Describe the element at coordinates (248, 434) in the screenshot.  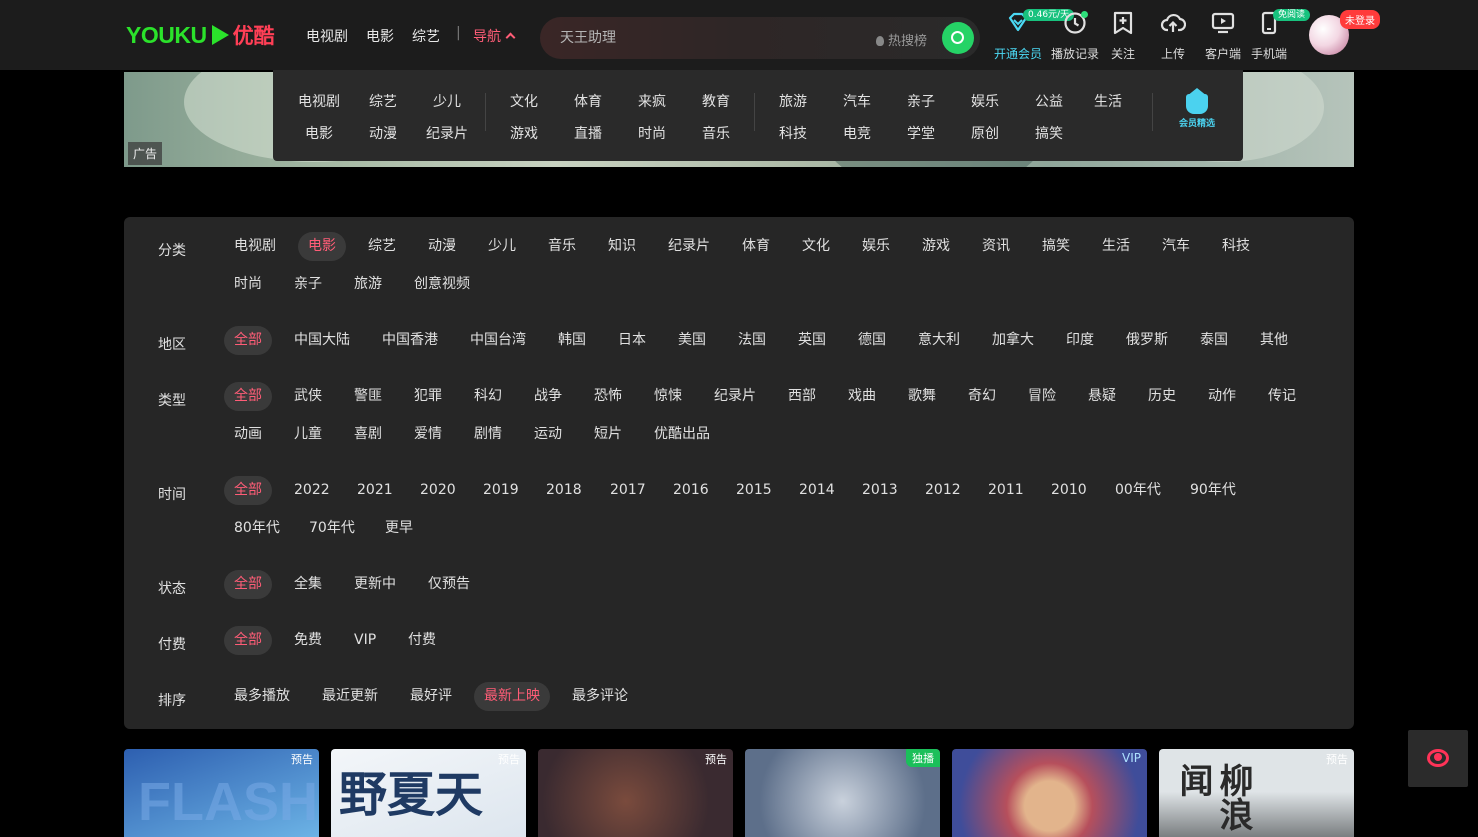
I see `filter-option: 动画` at that location.